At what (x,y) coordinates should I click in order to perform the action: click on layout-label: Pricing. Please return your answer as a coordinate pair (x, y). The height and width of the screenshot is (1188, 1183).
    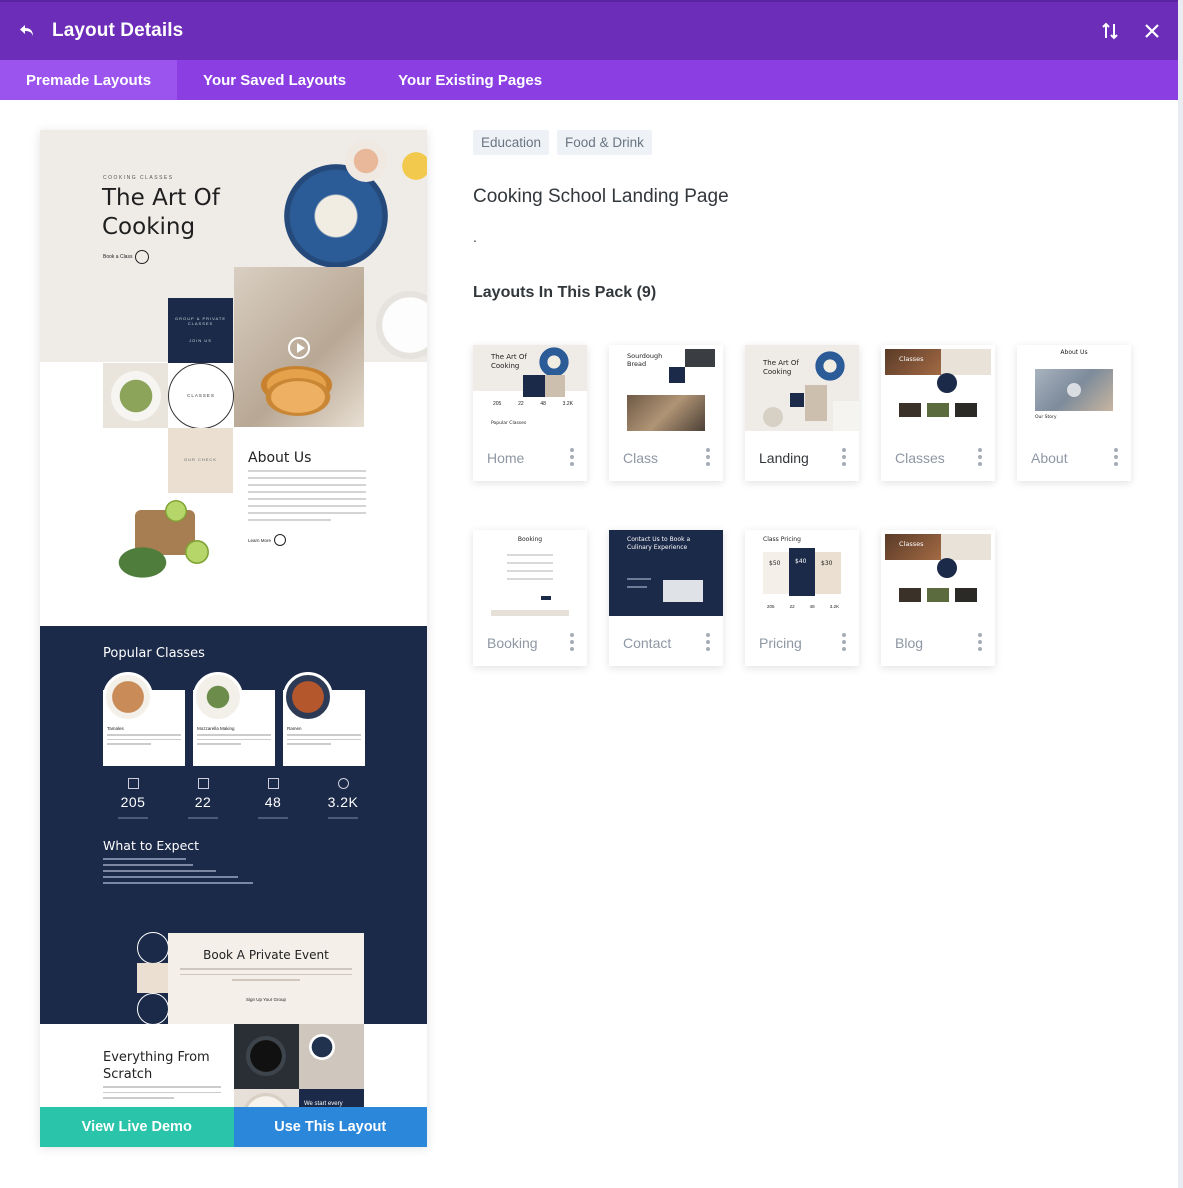
    Looking at the image, I should click on (780, 643).